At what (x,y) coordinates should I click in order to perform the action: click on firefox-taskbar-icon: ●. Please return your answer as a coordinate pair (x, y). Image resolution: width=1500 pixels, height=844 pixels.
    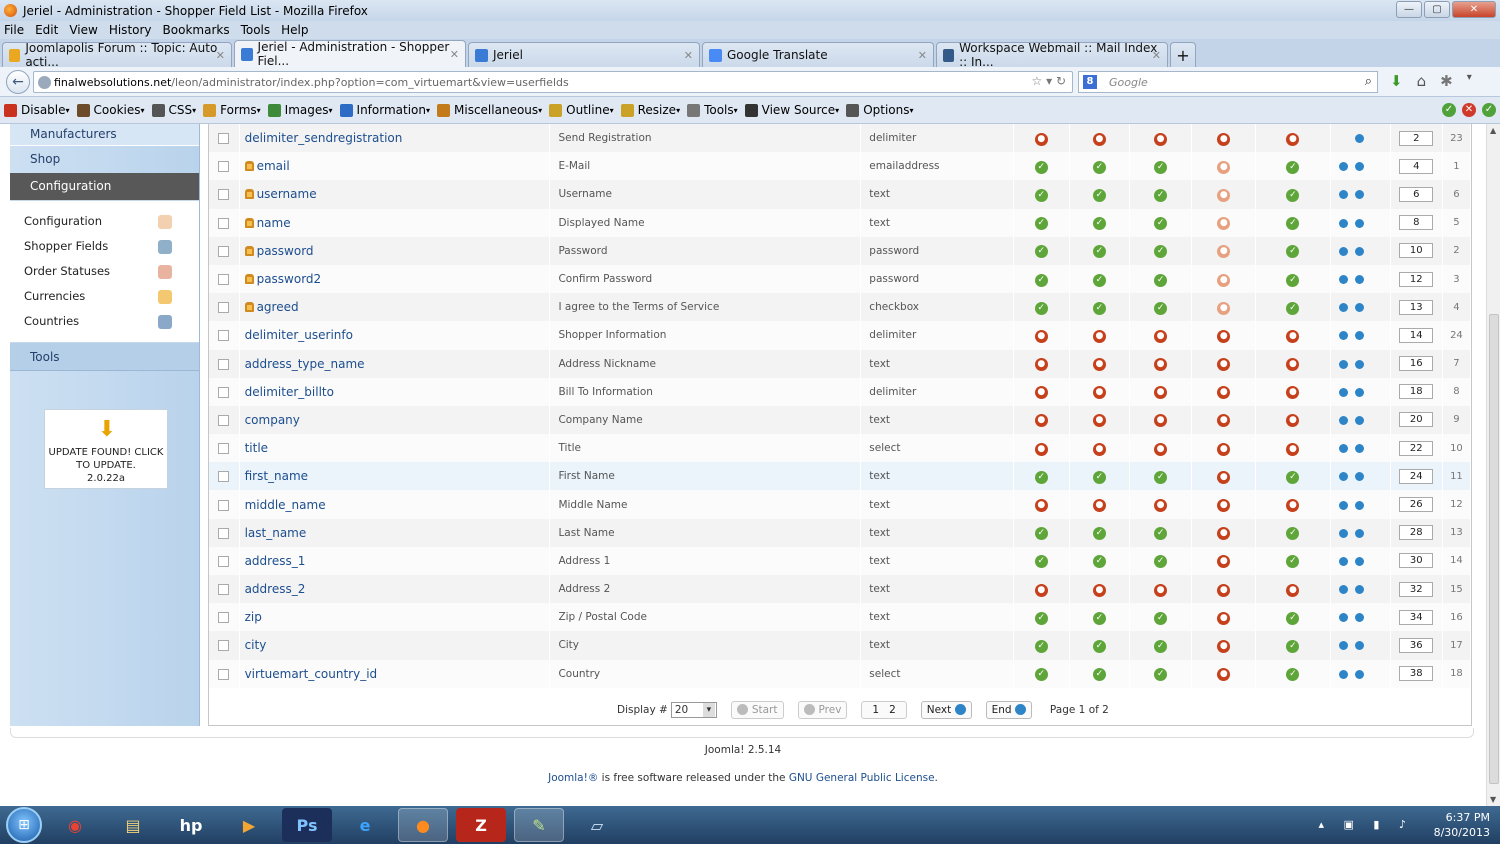
    Looking at the image, I should click on (423, 825).